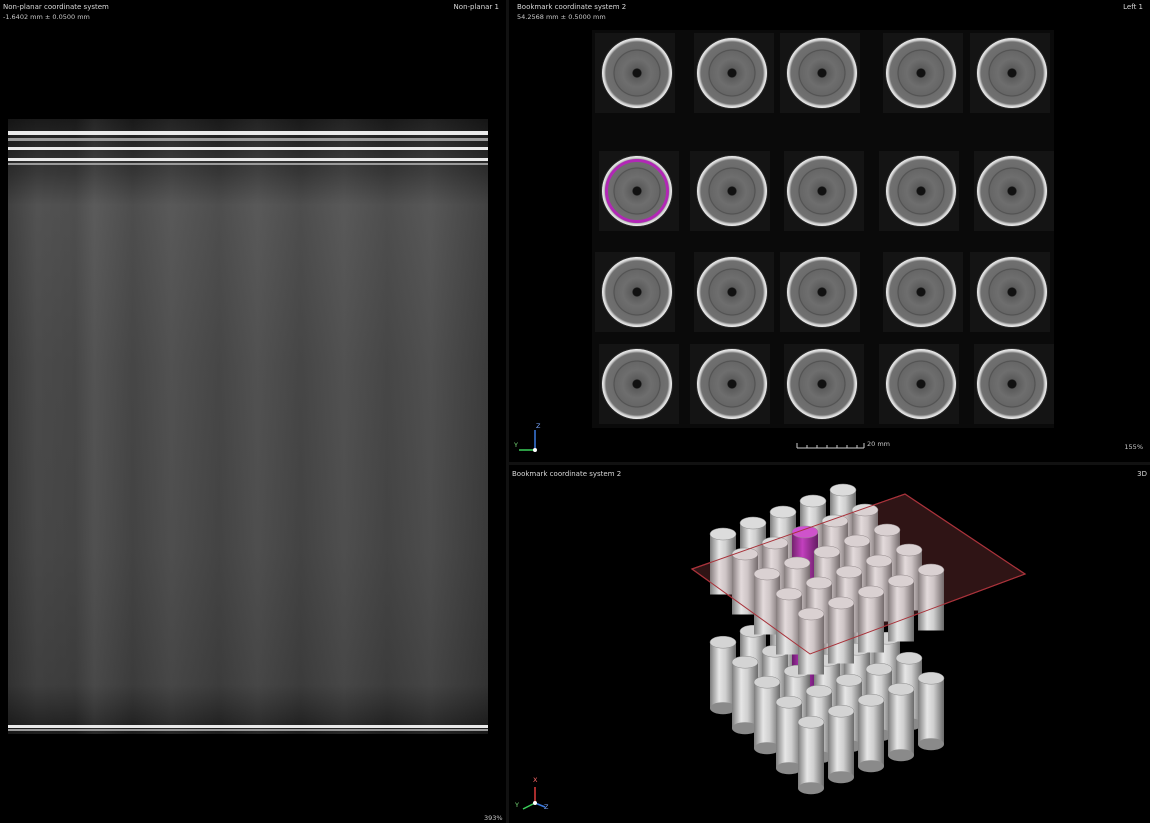  What do you see at coordinates (572, 7) in the screenshot?
I see `top-right-coordinate-system-label: Bookmark coordinate system 2` at bounding box center [572, 7].